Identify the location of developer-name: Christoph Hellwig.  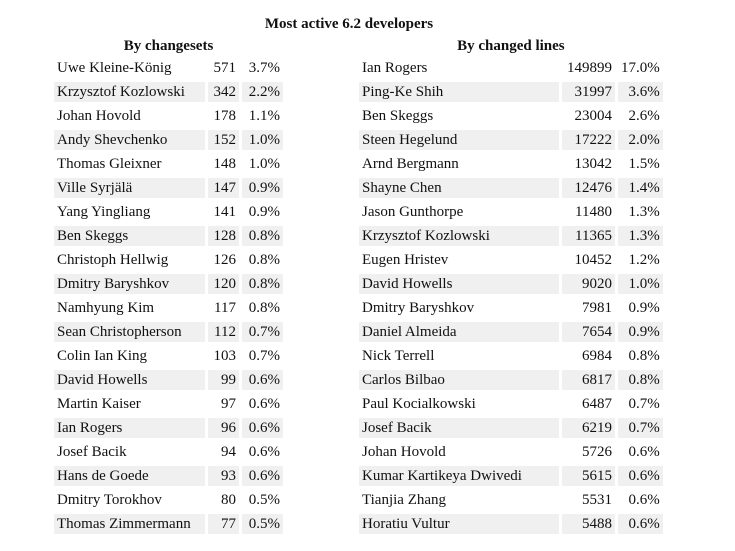
(113, 260).